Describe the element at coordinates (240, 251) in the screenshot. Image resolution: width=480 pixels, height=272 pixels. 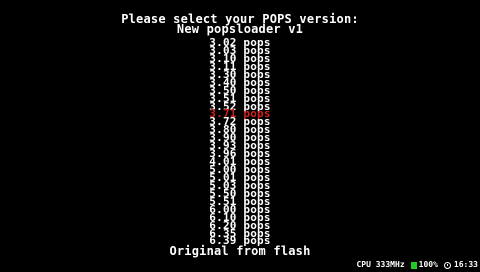
I see `menu-item-original-from-flash: Original from flash` at that location.